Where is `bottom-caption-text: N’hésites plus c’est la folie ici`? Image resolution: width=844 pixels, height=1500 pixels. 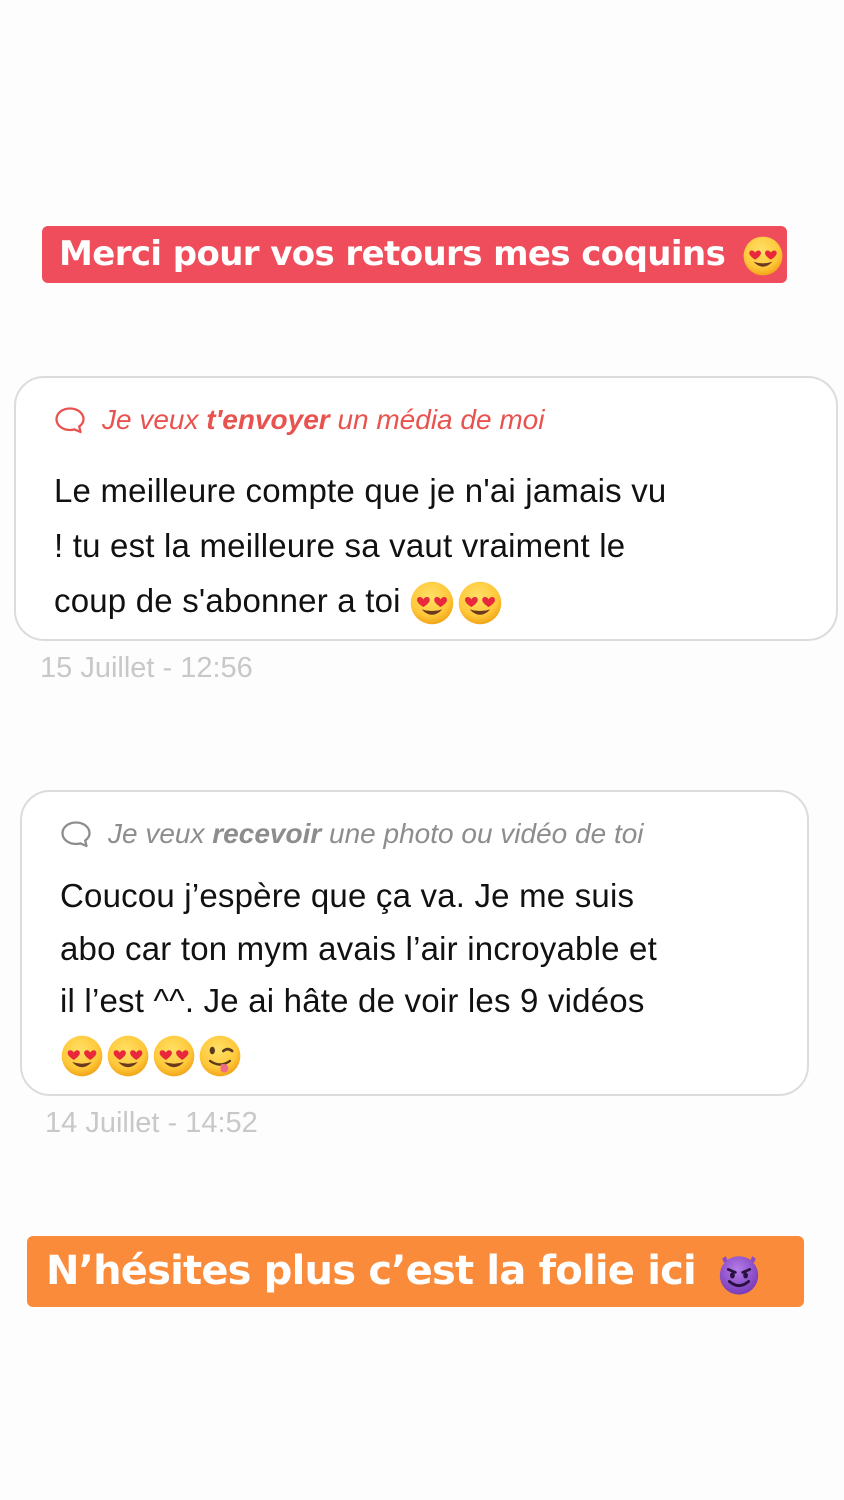
bottom-caption-text: N’hésites plus c’est la folie ici is located at coordinates (371, 1271).